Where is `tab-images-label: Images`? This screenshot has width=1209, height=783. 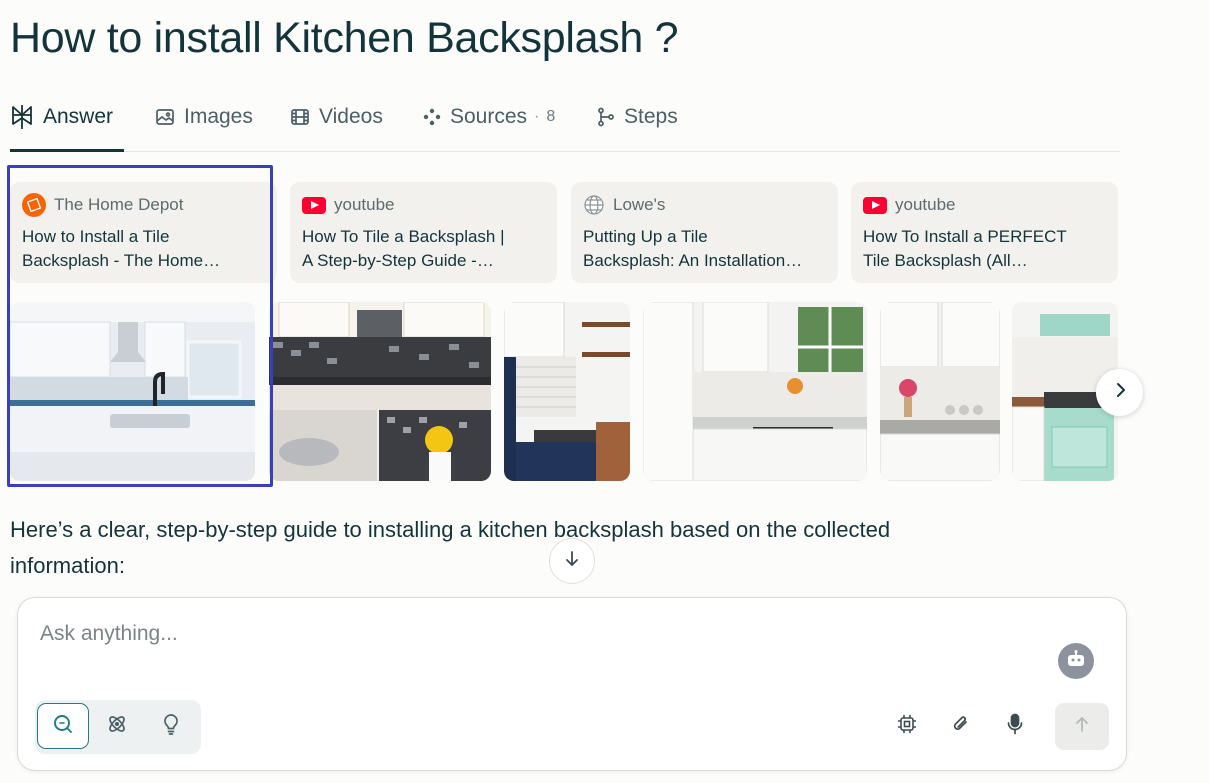 tab-images-label: Images is located at coordinates (218, 116).